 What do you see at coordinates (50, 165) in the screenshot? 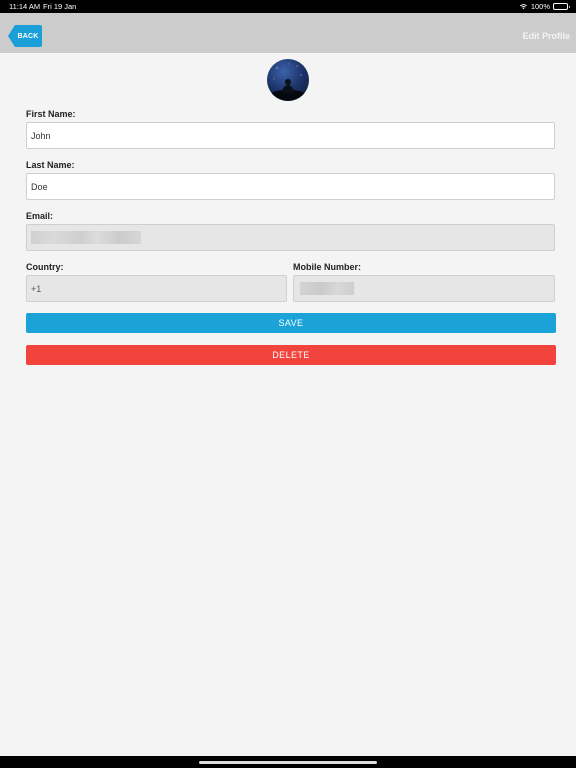
I see `last-name-label: Last Name:` at bounding box center [50, 165].